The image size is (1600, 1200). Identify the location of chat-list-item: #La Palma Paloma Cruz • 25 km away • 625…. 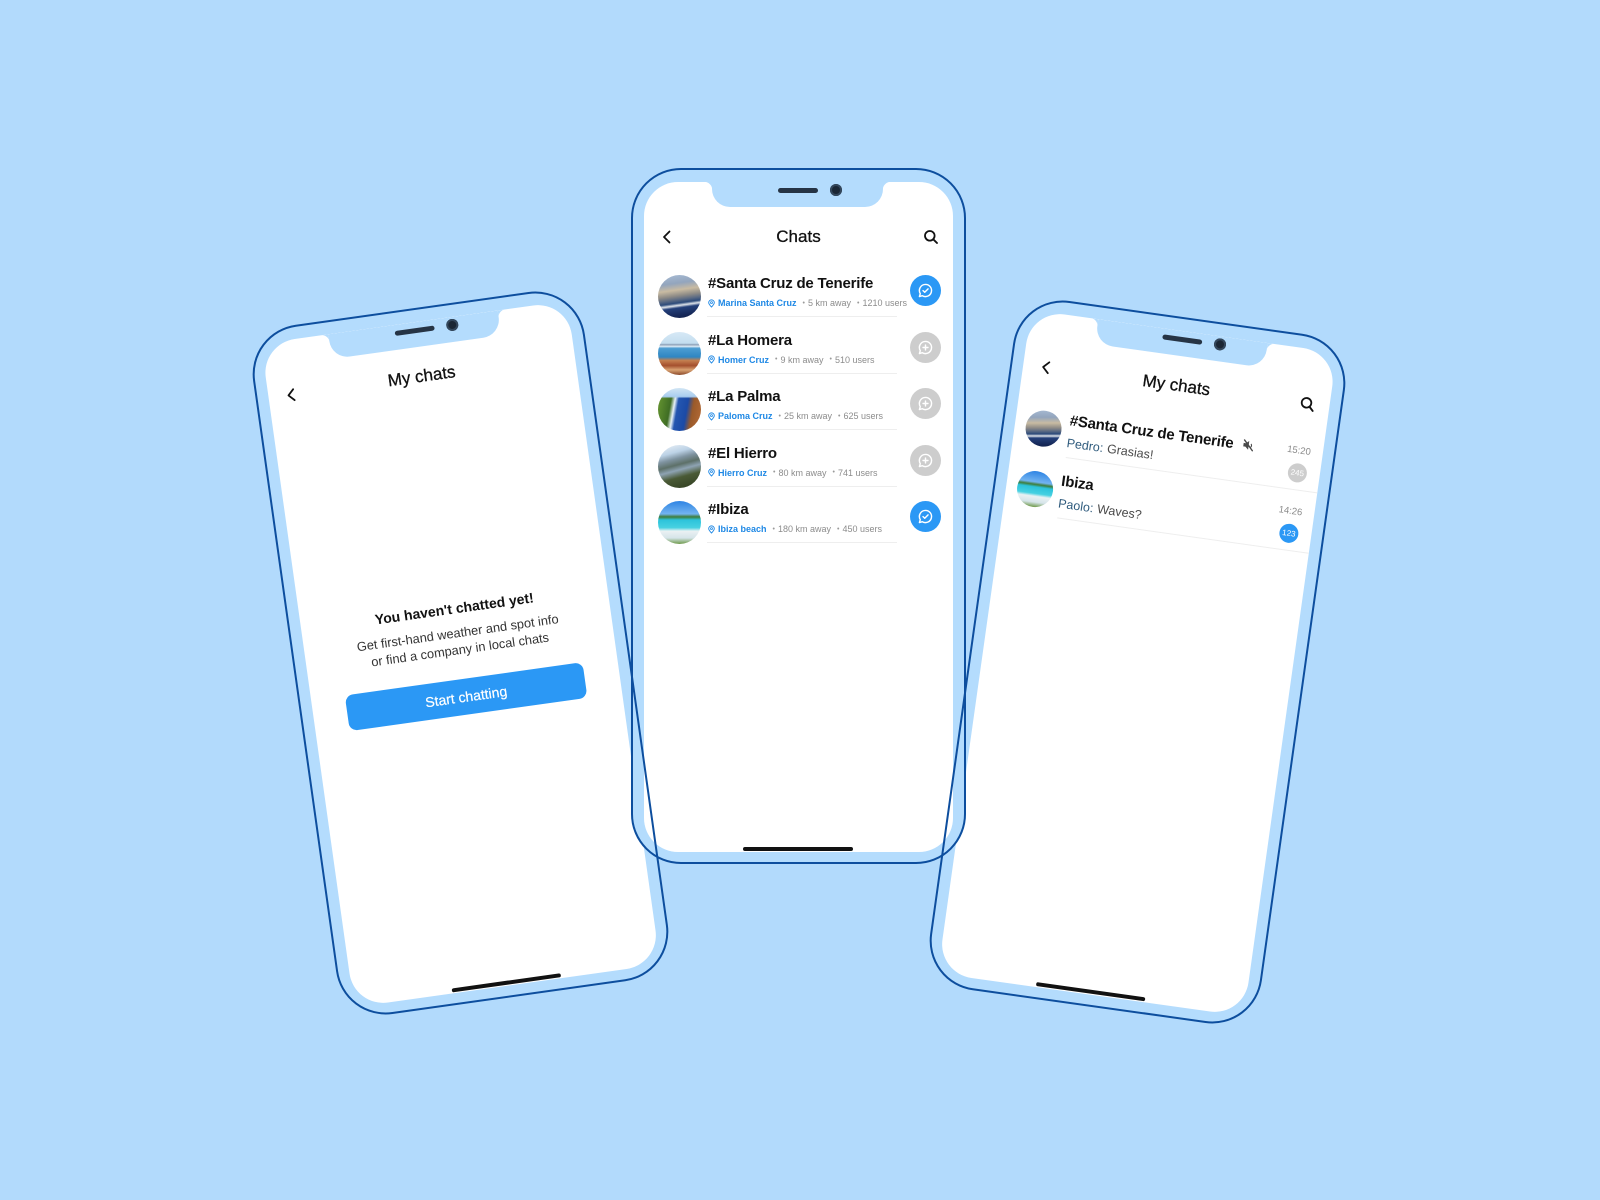
(798, 415).